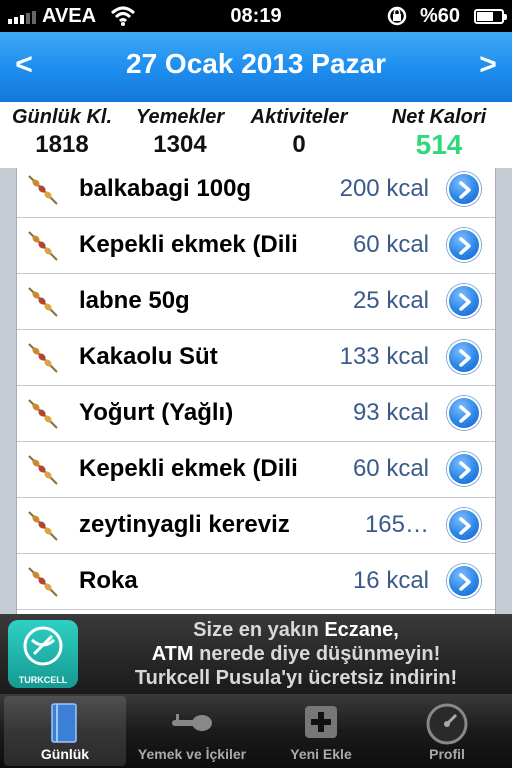 This screenshot has width=512, height=768. Describe the element at coordinates (447, 724) in the screenshot. I see `gauge-icon` at that location.